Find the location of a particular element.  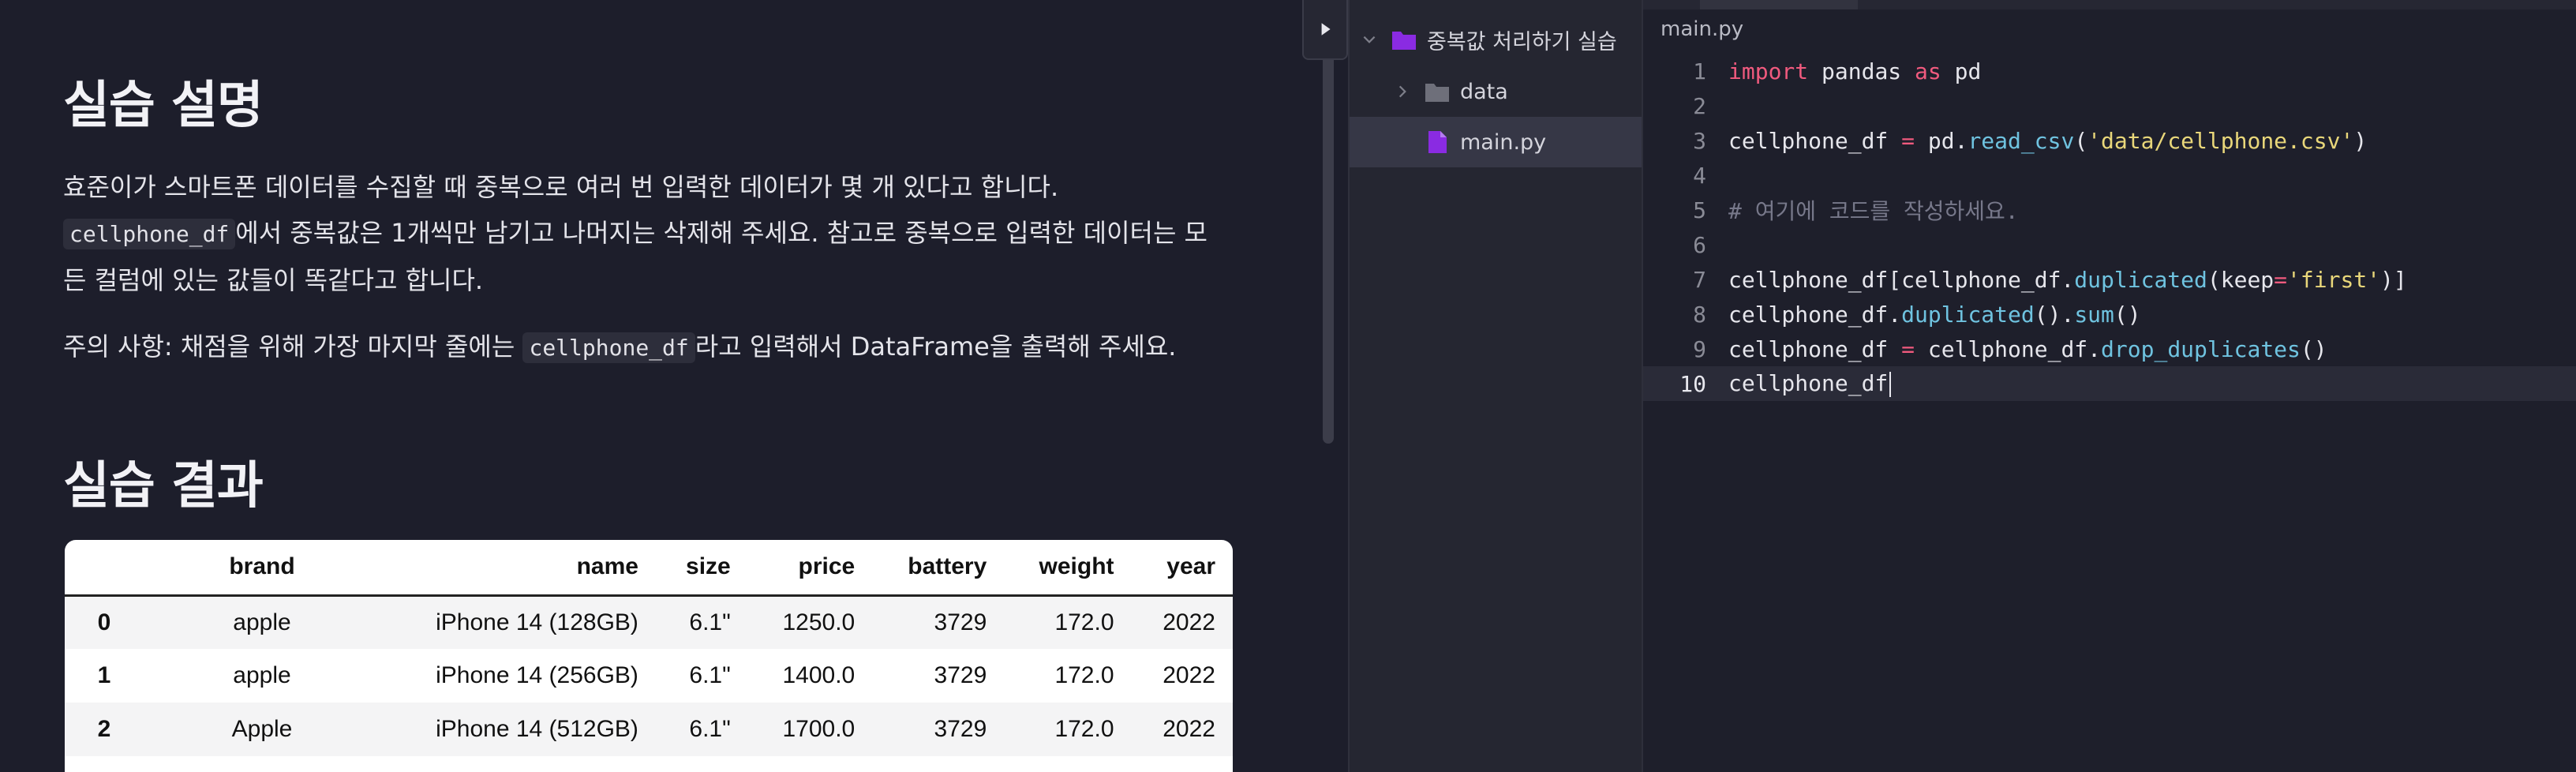

section-title-description: 실습 설명 is located at coordinates (163, 106).